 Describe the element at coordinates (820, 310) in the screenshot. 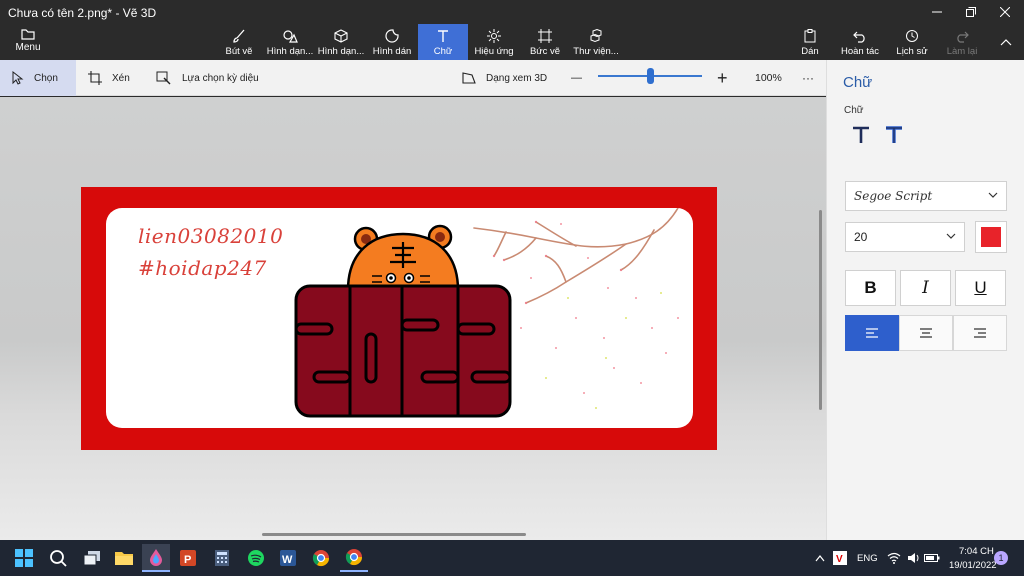

I see `vertical-scrollbar` at that location.